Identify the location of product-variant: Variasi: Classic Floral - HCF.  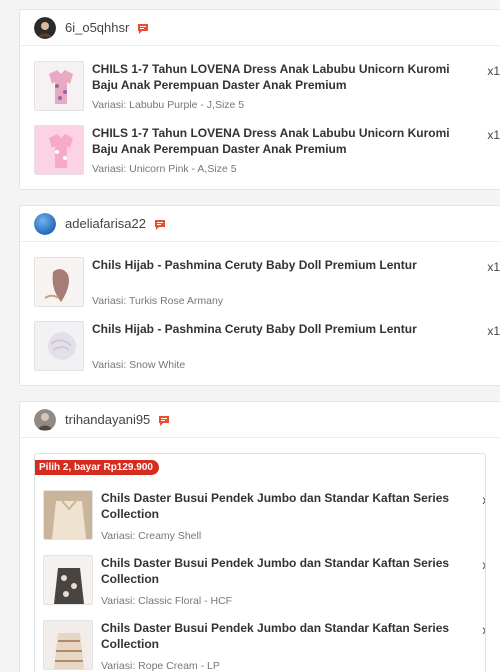
(167, 601).